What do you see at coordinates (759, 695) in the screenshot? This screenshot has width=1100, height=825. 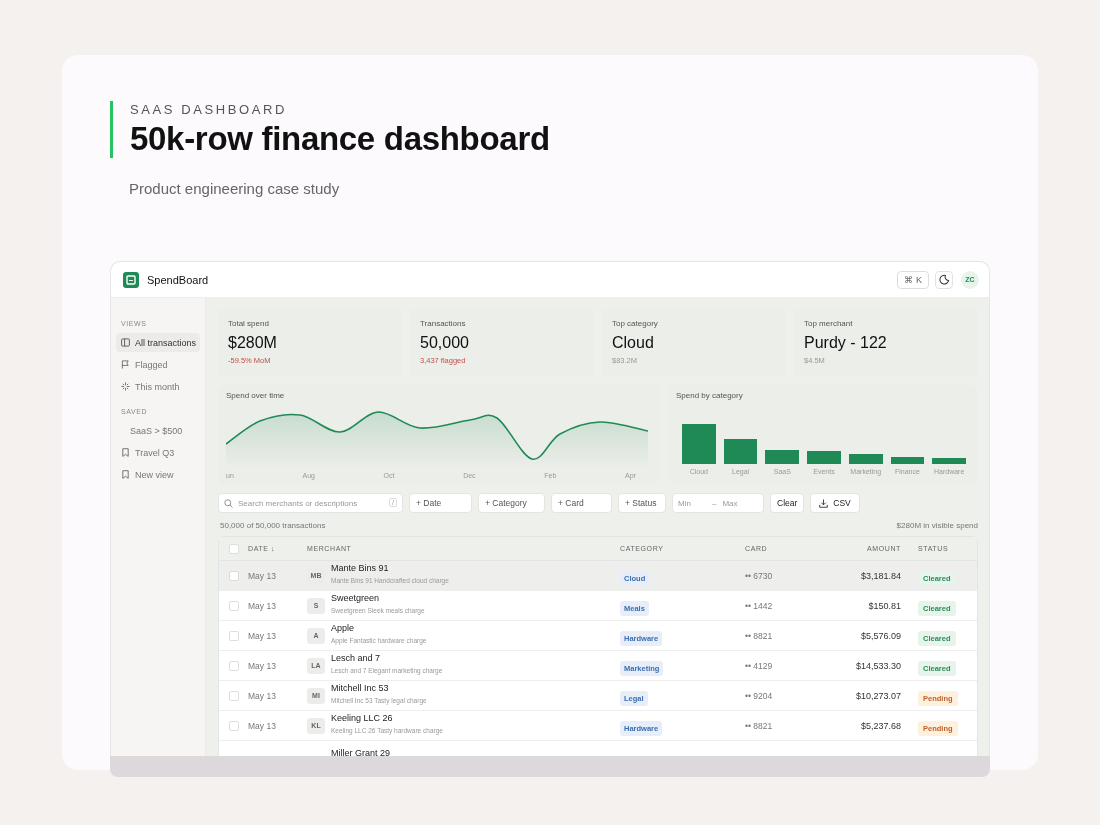 I see `card-cell-text: •• 9204` at bounding box center [759, 695].